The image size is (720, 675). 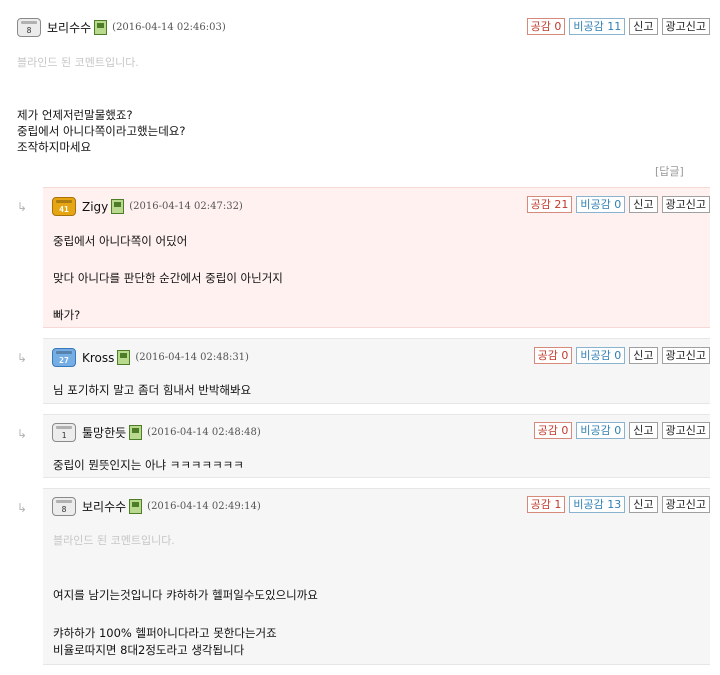 What do you see at coordinates (64, 432) in the screenshot?
I see `level-badge-icon: 1` at bounding box center [64, 432].